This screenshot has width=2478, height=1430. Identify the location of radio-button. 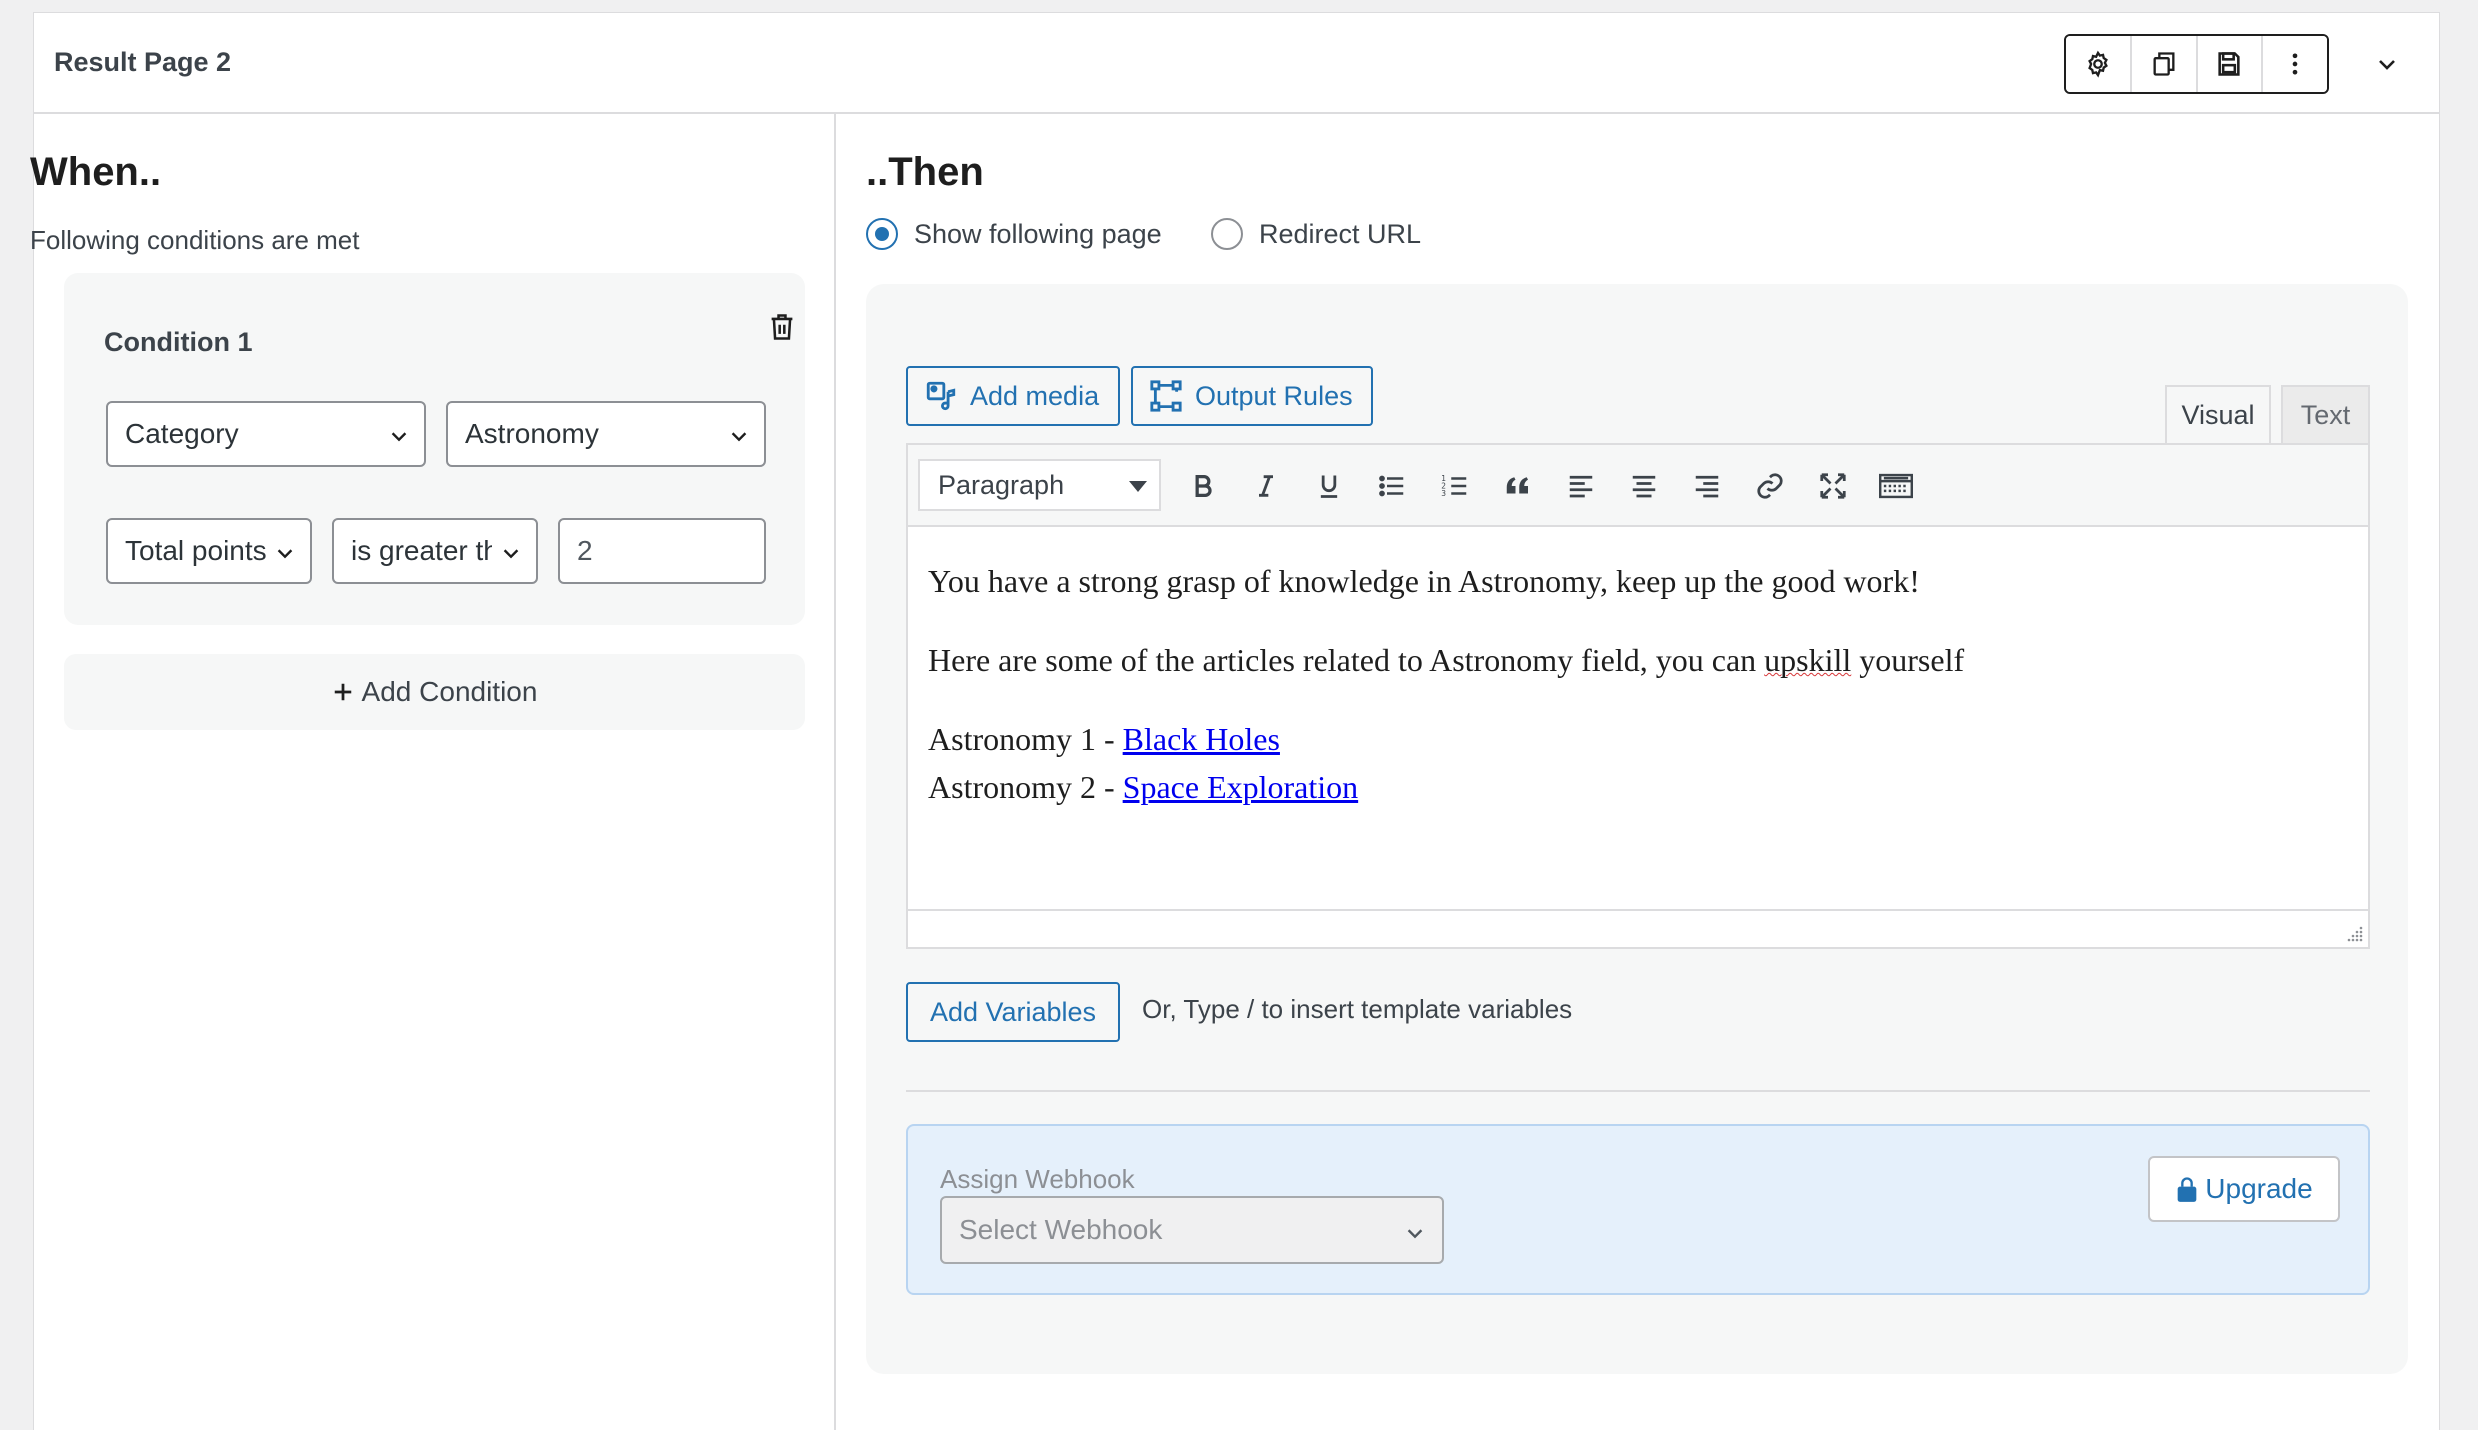
(1227, 234).